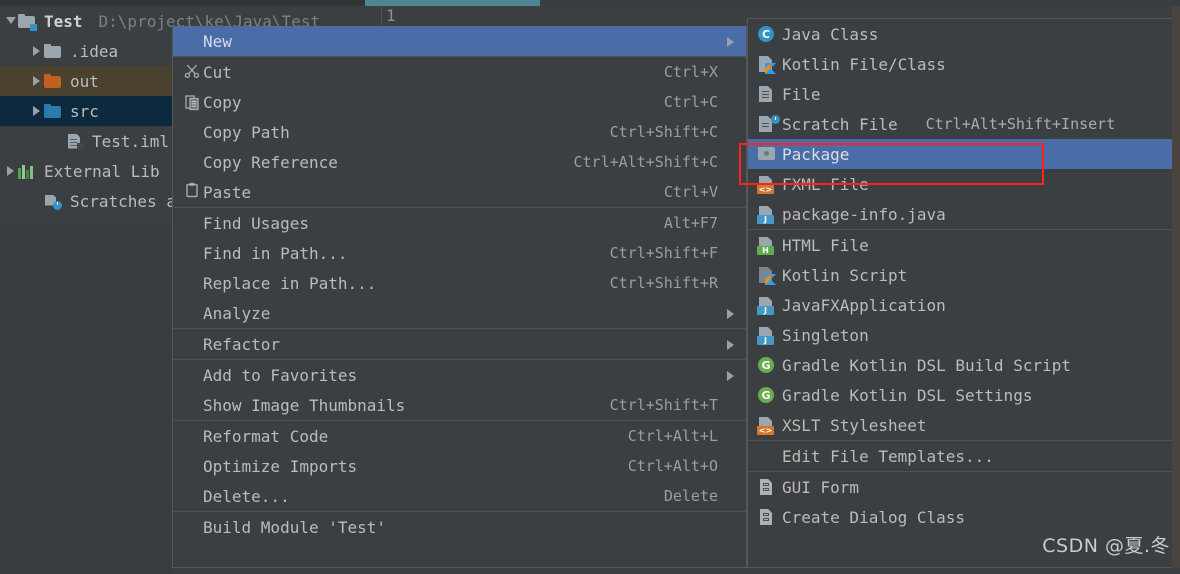 Image resolution: width=1180 pixels, height=574 pixels. Describe the element at coordinates (217, 41) in the screenshot. I see `menu-item-label: New` at that location.